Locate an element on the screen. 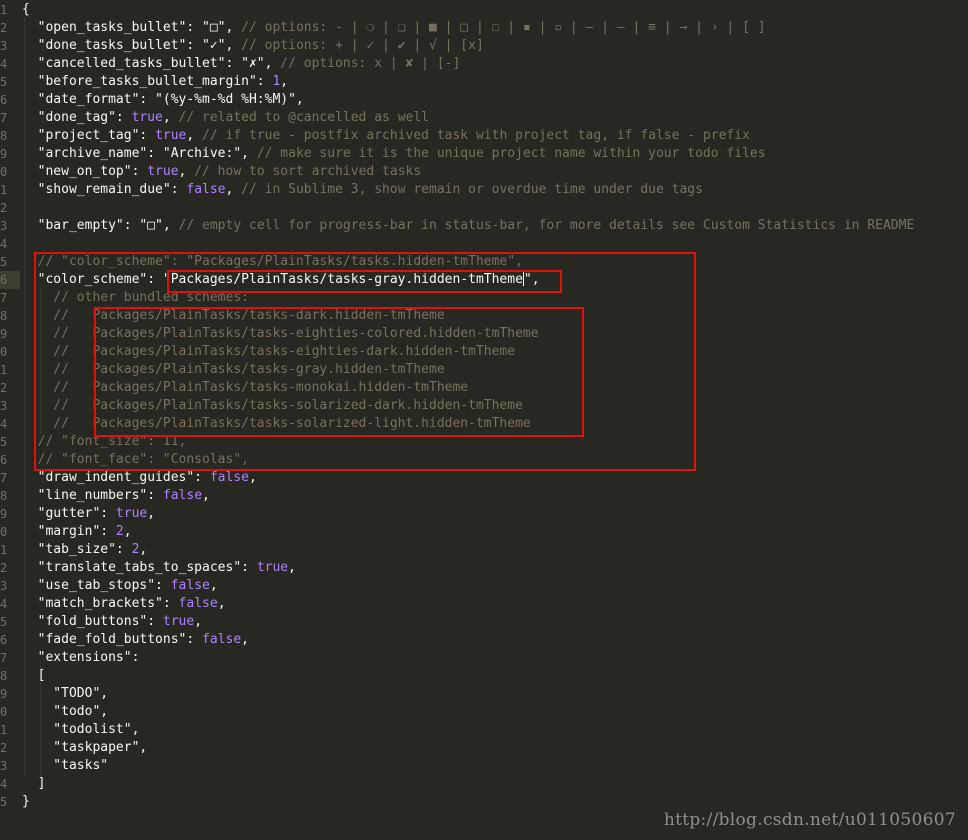 The image size is (968, 840). code-line: "margin": 2, is located at coordinates (77, 532).